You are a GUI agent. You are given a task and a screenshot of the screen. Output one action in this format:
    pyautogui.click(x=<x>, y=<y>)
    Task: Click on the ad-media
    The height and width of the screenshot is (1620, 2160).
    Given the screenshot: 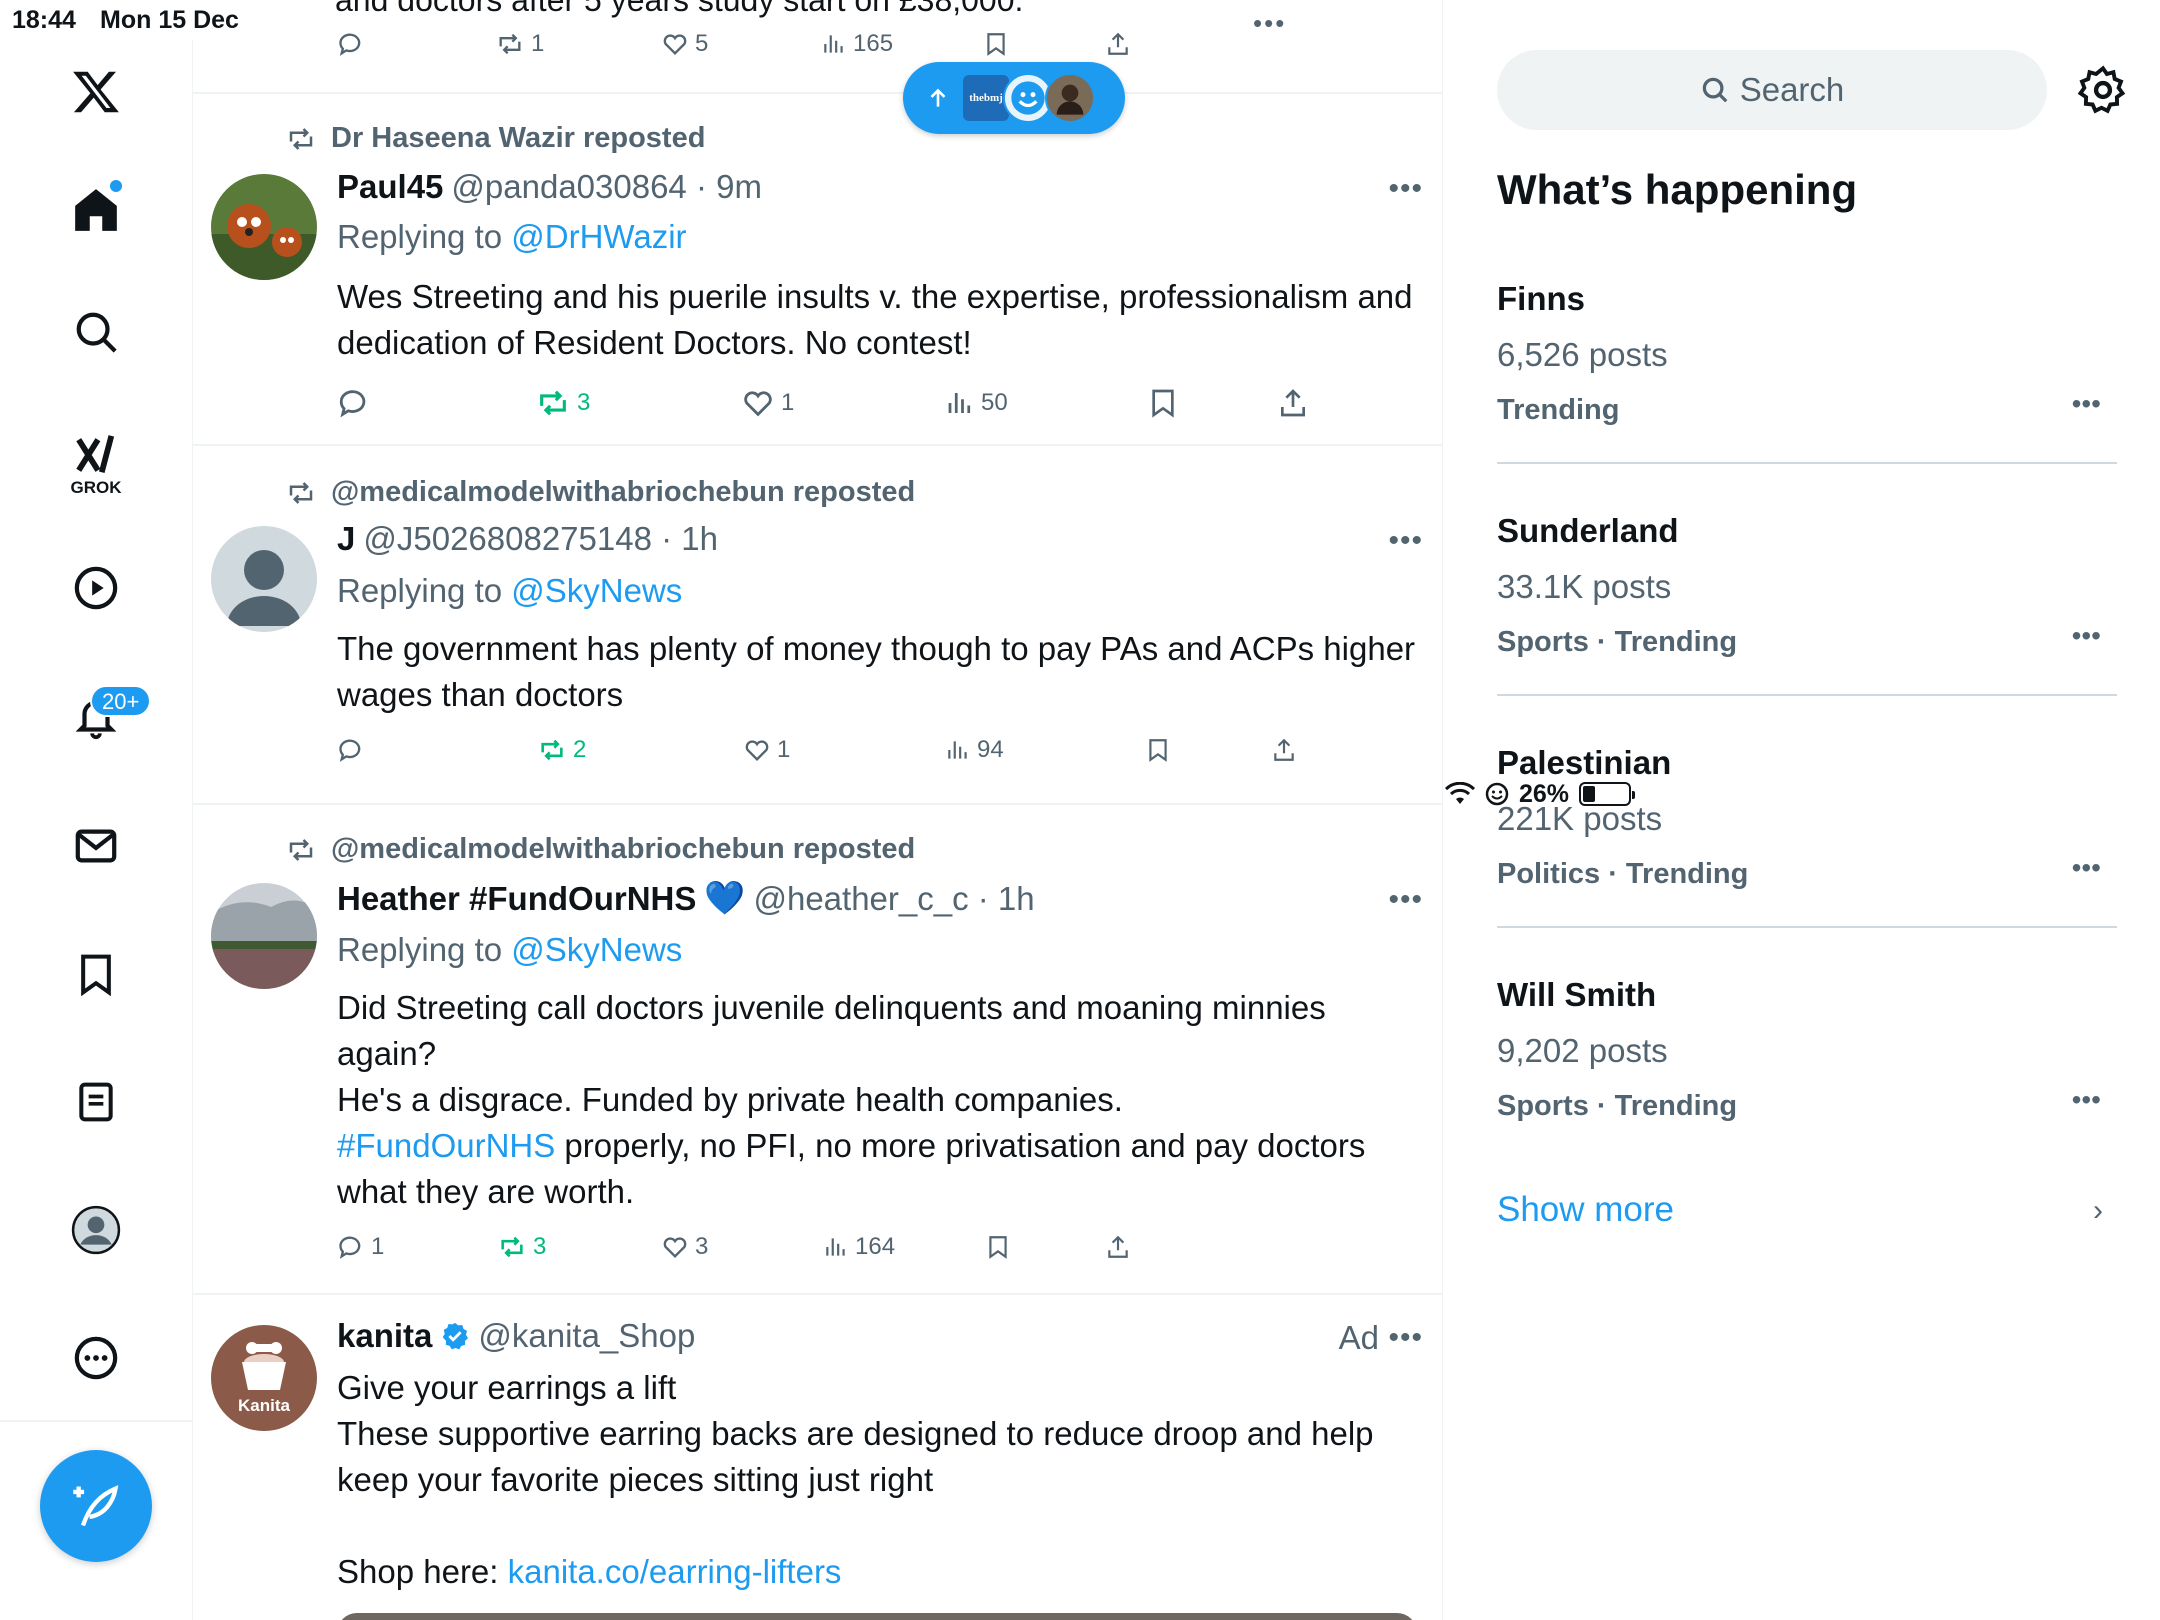 What is the action you would take?
    pyautogui.click(x=877, y=1616)
    